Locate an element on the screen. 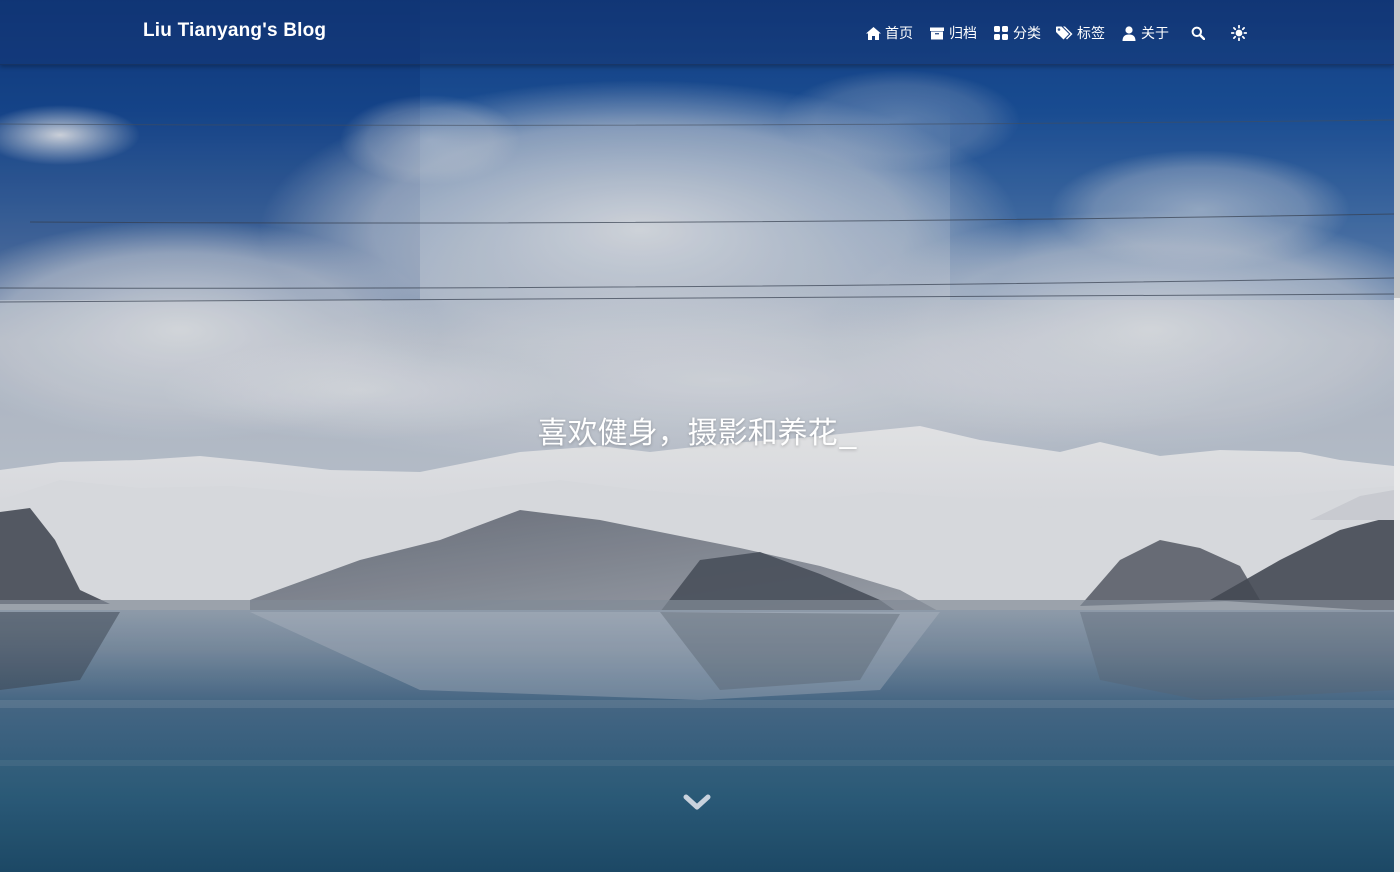 This screenshot has height=872, width=1400. scrollbar-thumb is located at coordinates (1397, 149).